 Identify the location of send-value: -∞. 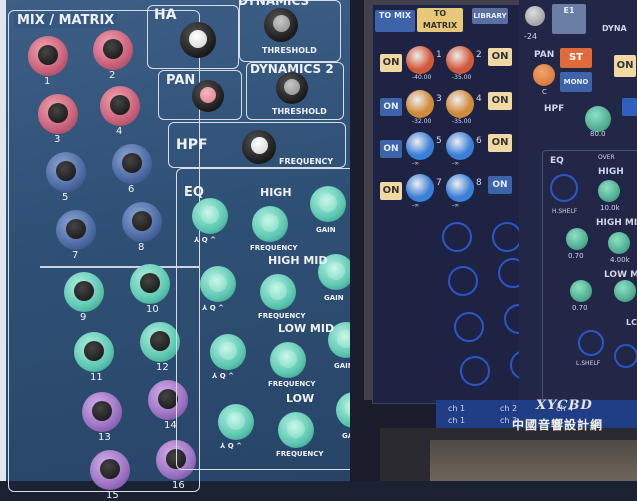
(416, 163).